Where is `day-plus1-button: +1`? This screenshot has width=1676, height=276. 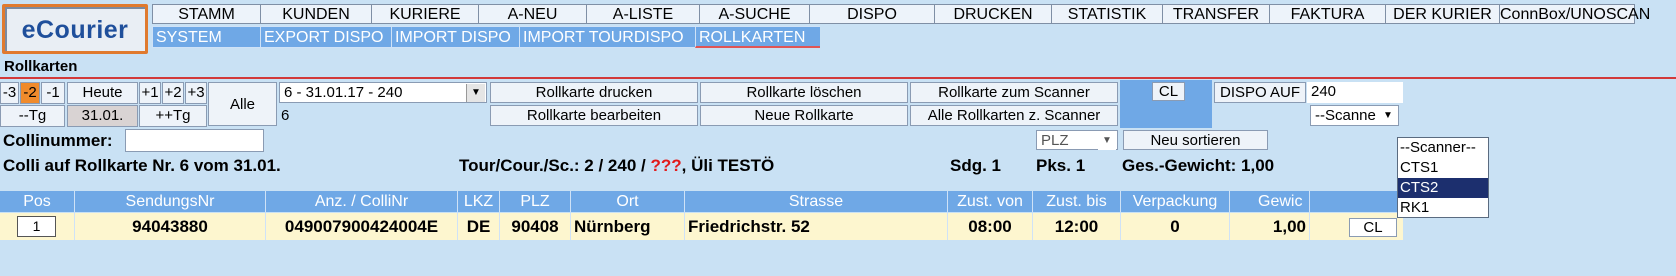 day-plus1-button: +1 is located at coordinates (150, 93).